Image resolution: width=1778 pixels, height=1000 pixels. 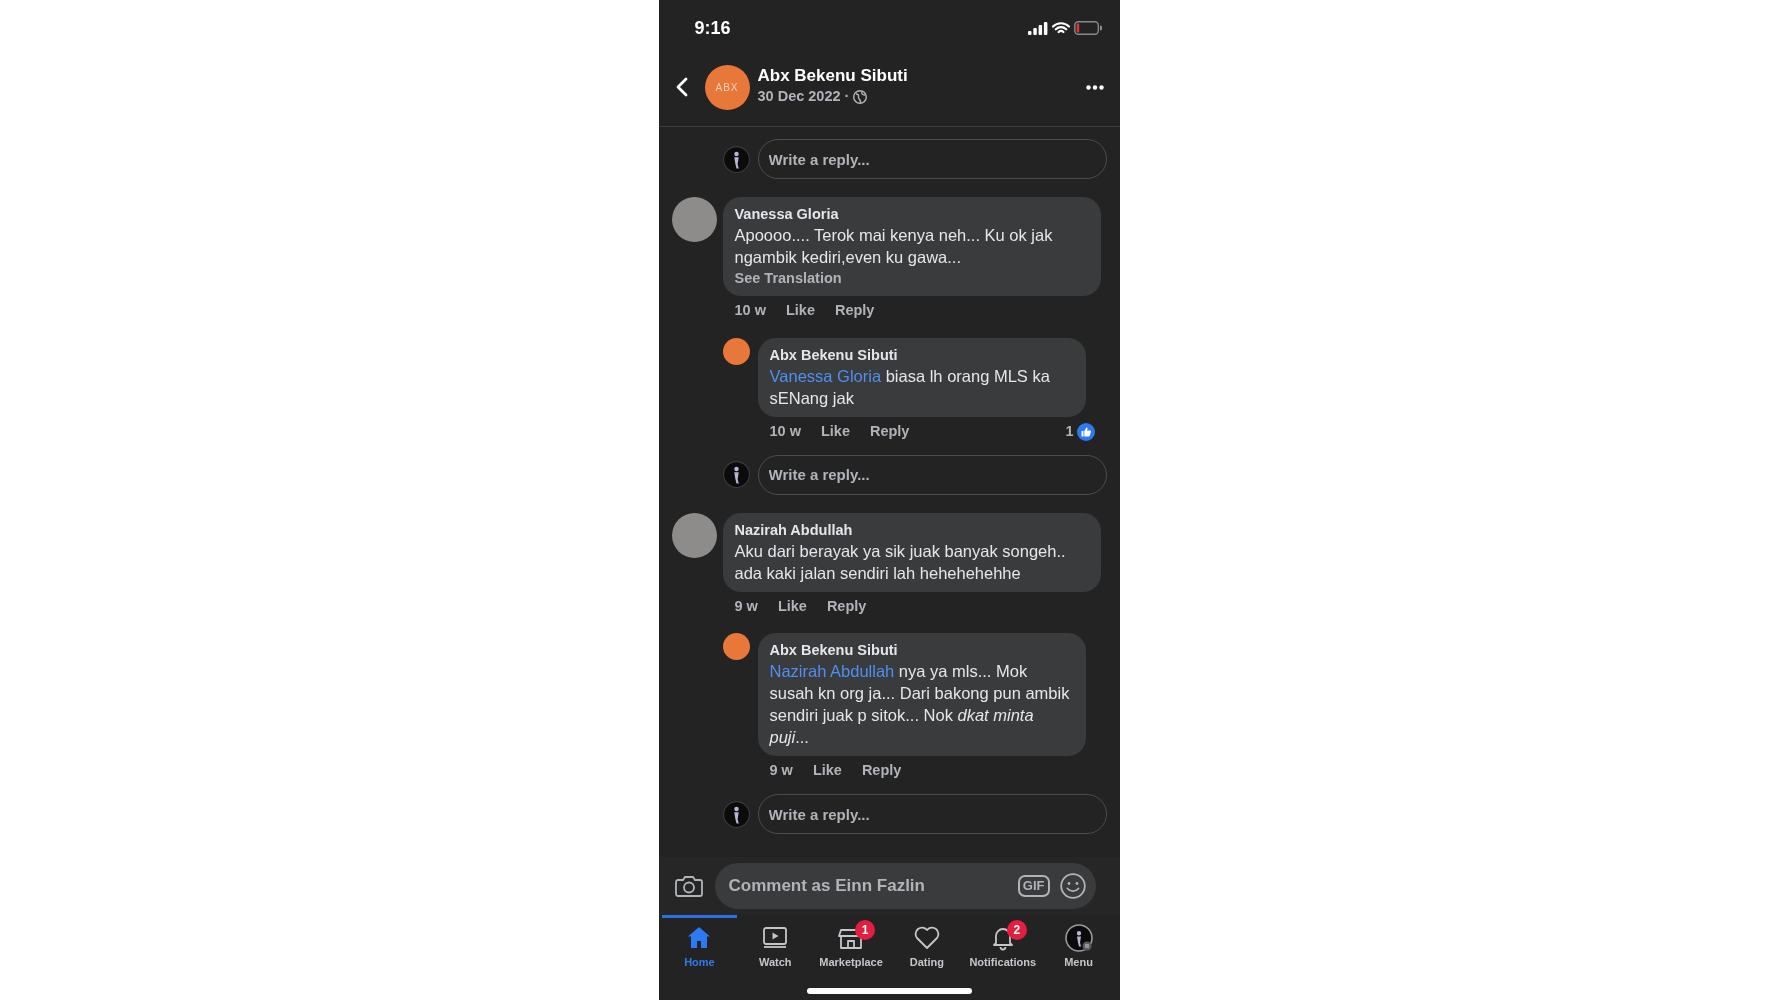 What do you see at coordinates (851, 950) in the screenshot?
I see `nav-tab: Marketplace 1` at bounding box center [851, 950].